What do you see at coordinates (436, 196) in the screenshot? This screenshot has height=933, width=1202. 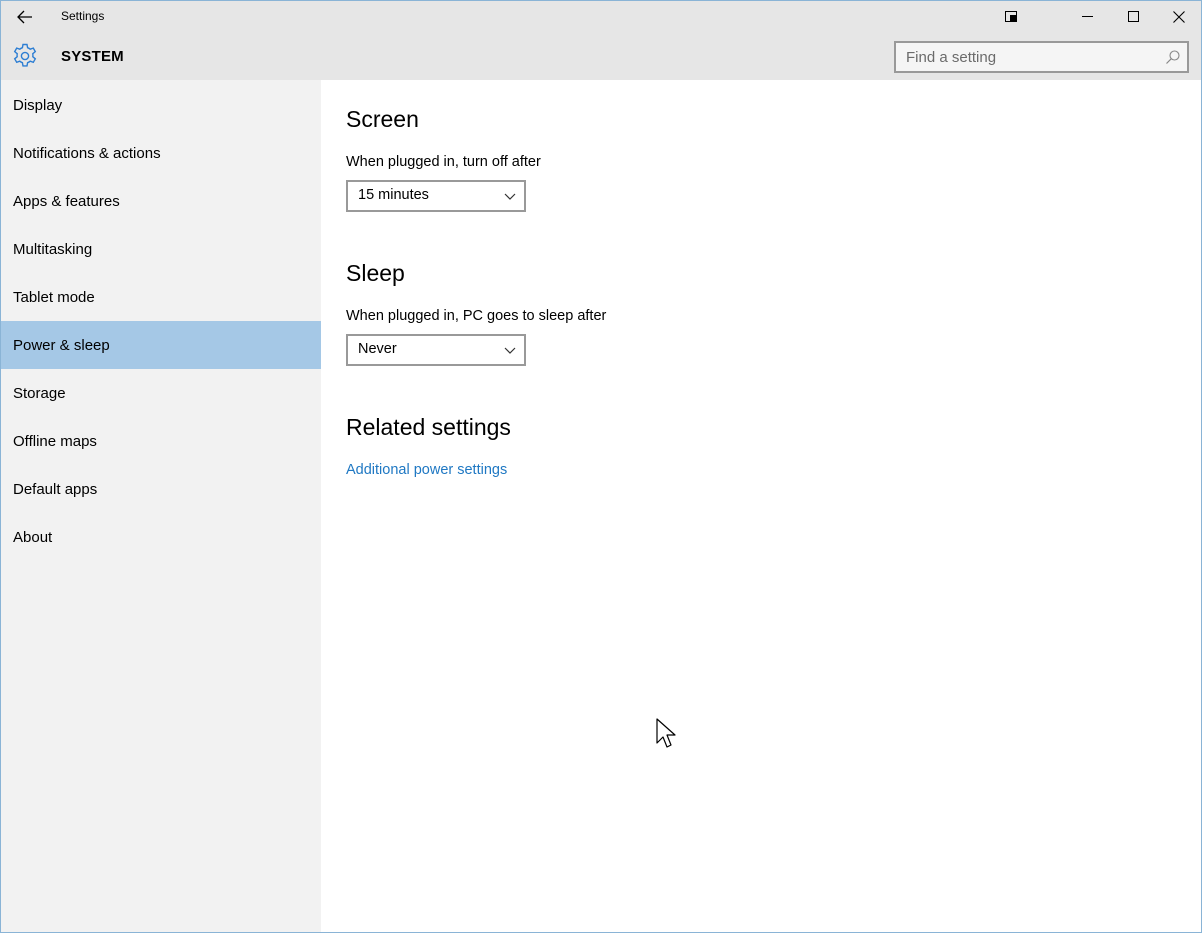 I see `screen-timeout-dropdown: 15 minutes` at bounding box center [436, 196].